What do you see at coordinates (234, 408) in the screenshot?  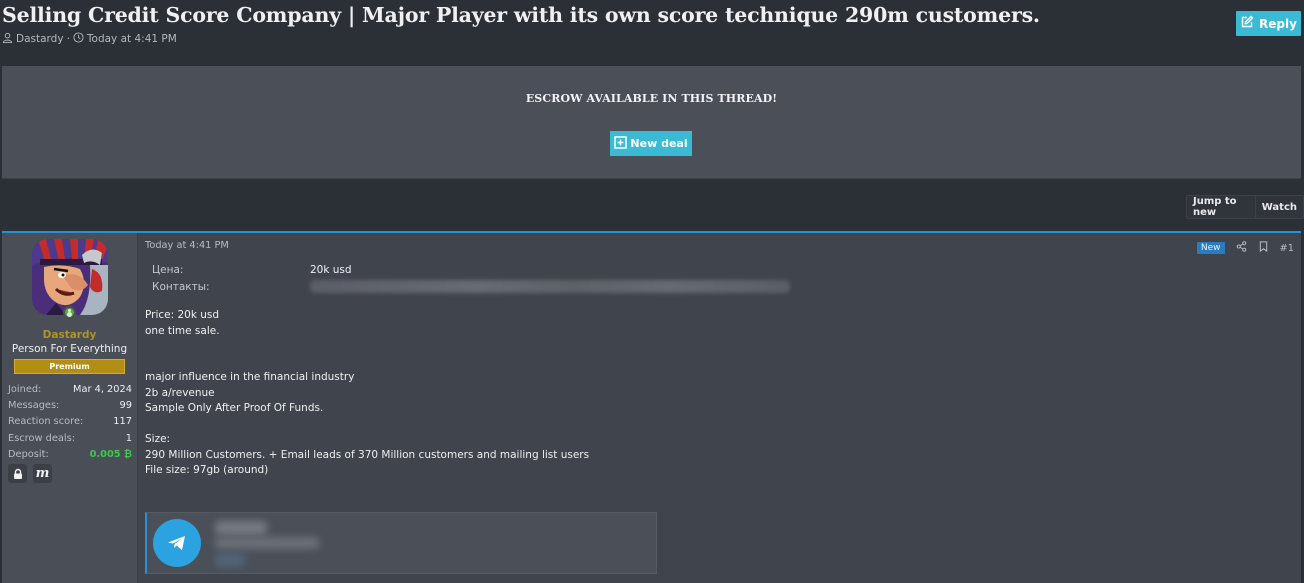 I see `body-line: Sample Only After Proof Of Funds.` at bounding box center [234, 408].